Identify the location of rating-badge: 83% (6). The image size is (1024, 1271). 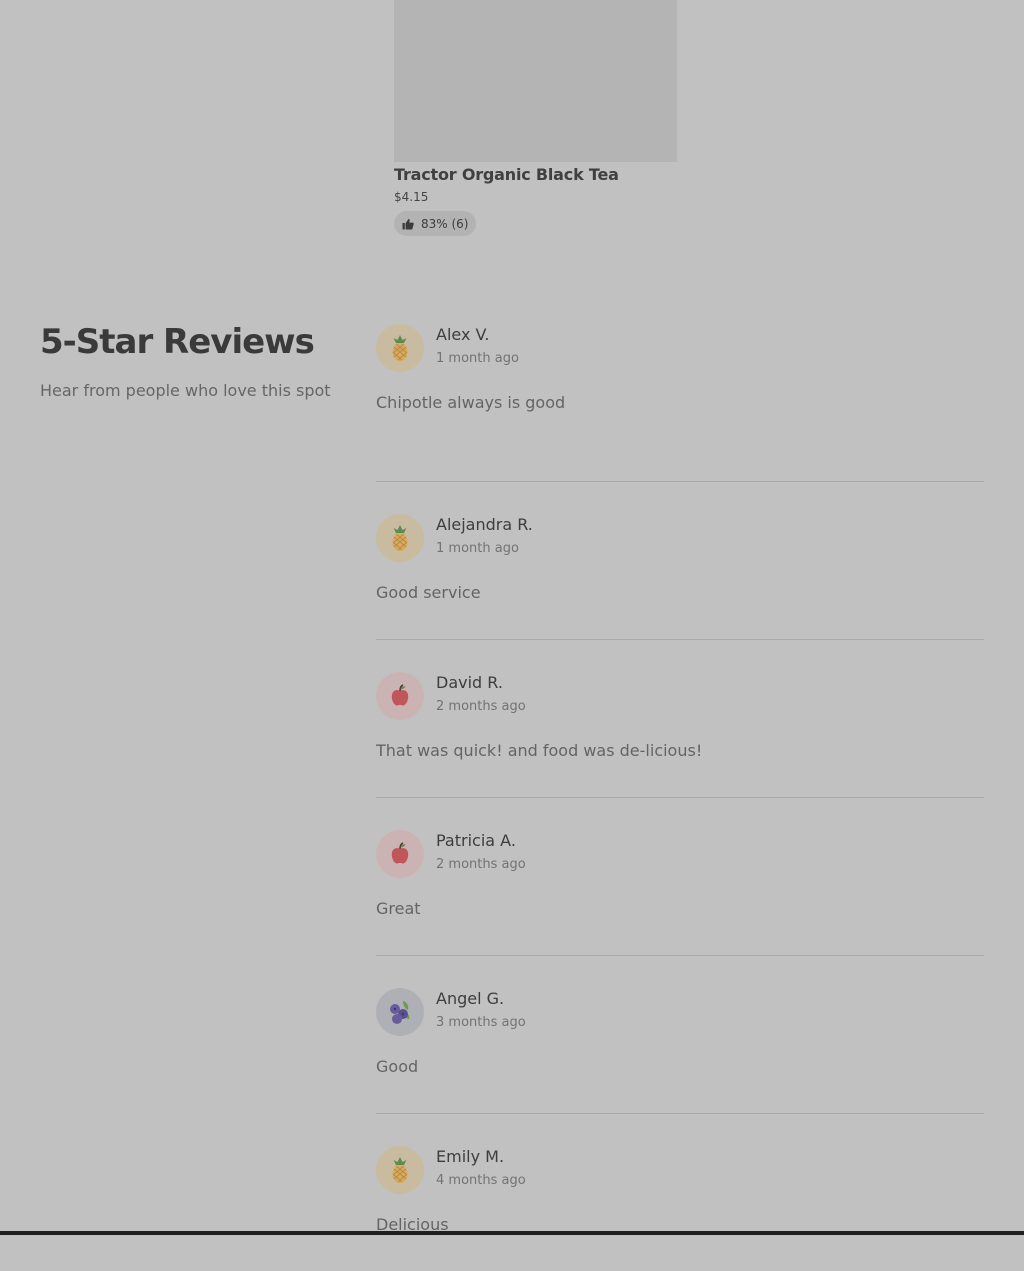
(435, 223).